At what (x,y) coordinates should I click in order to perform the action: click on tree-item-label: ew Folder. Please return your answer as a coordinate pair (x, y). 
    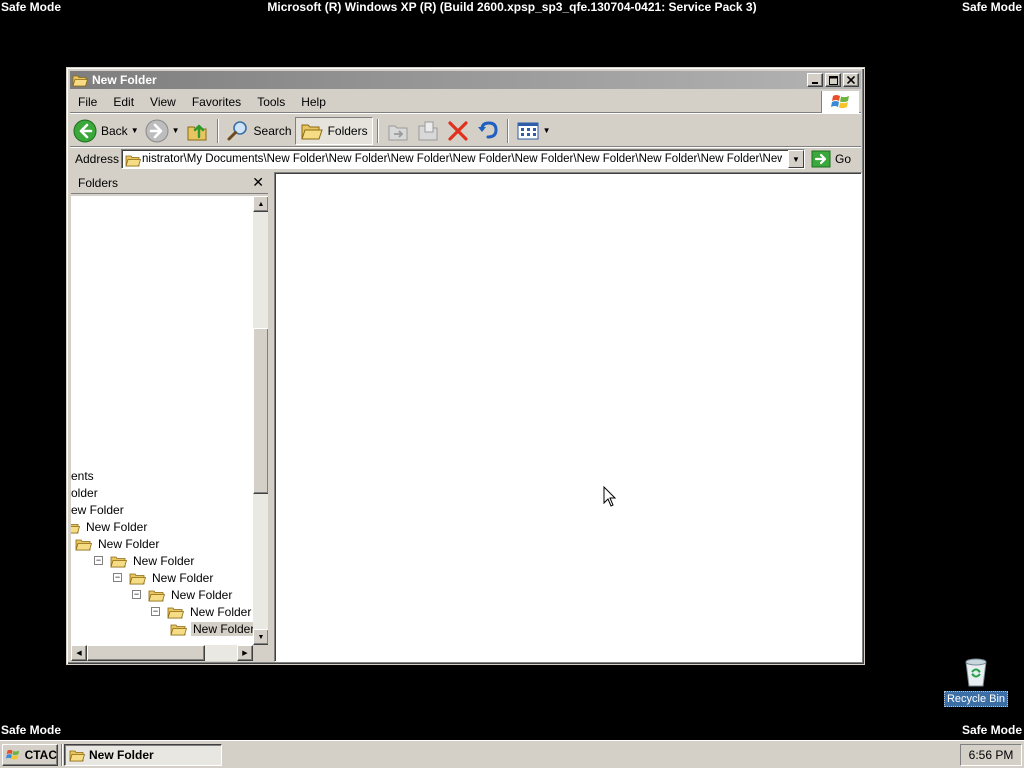
    Looking at the image, I should click on (97, 509).